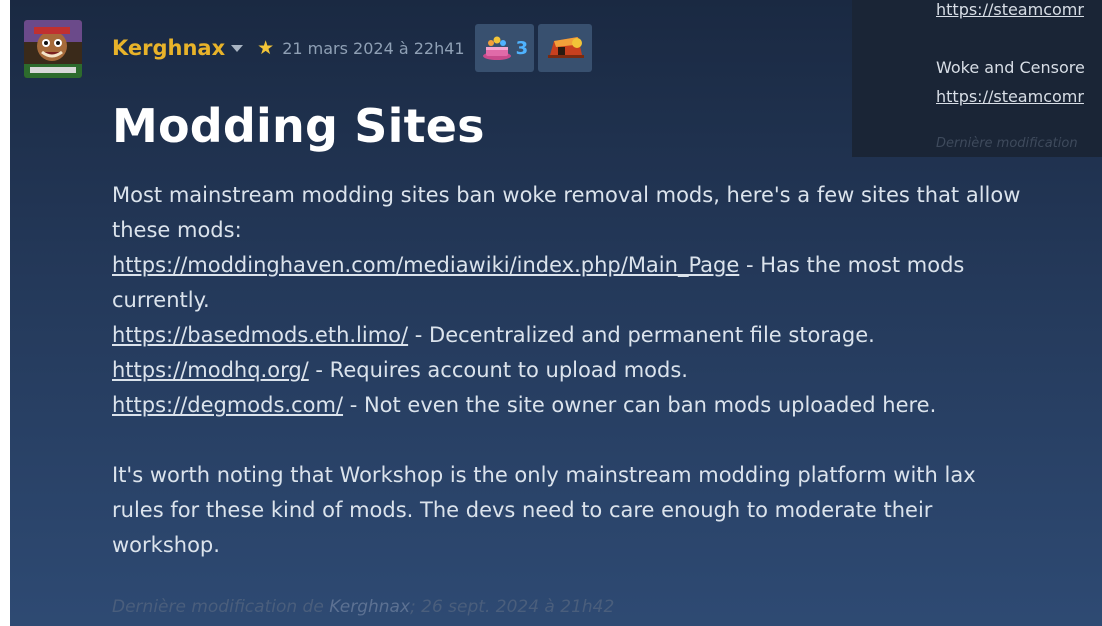 This screenshot has height=626, width=1102. I want to click on post-date: 21 mars 2024 à 22h41, so click(373, 48).